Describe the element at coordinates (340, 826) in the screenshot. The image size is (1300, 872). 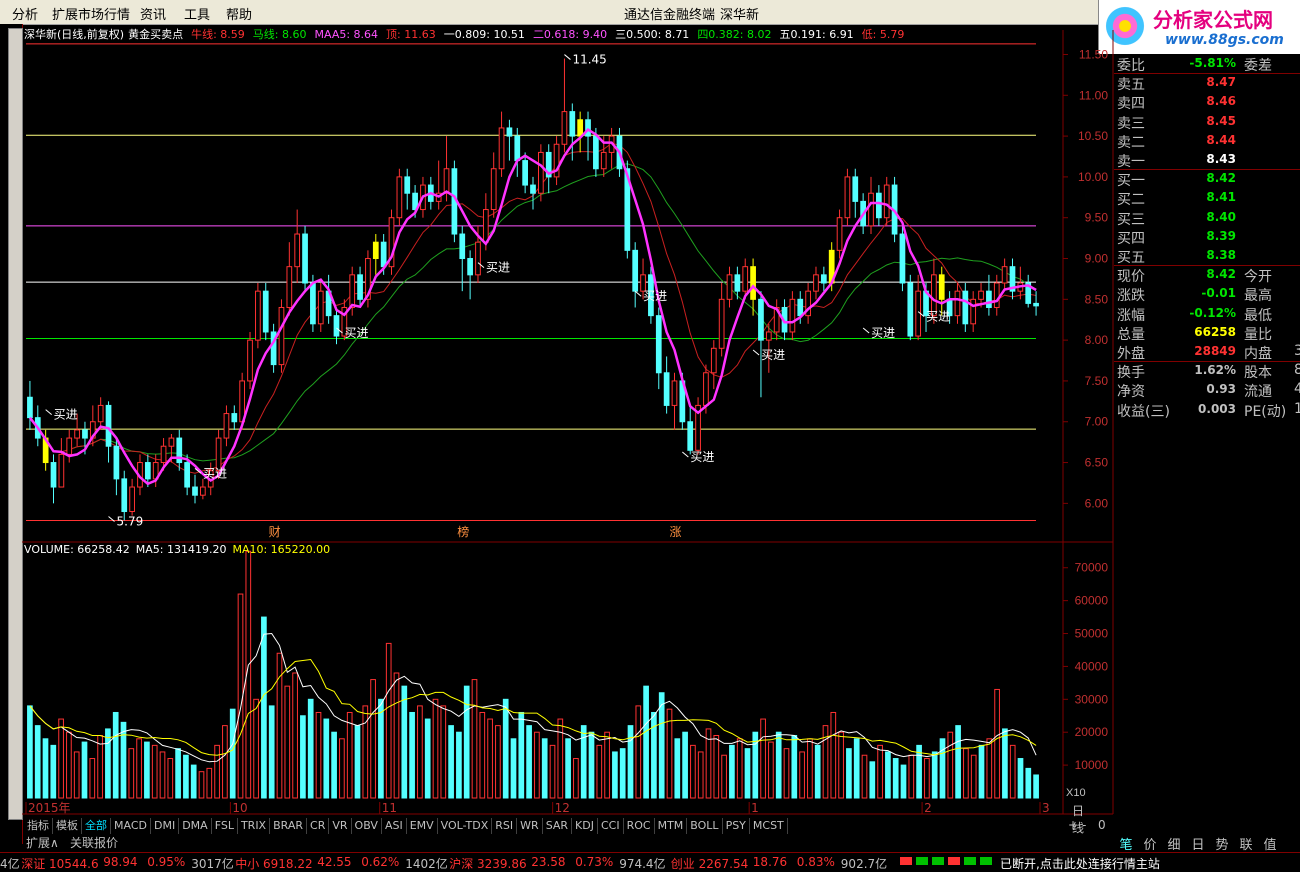
I see `indicator-tab-vr: VR` at that location.